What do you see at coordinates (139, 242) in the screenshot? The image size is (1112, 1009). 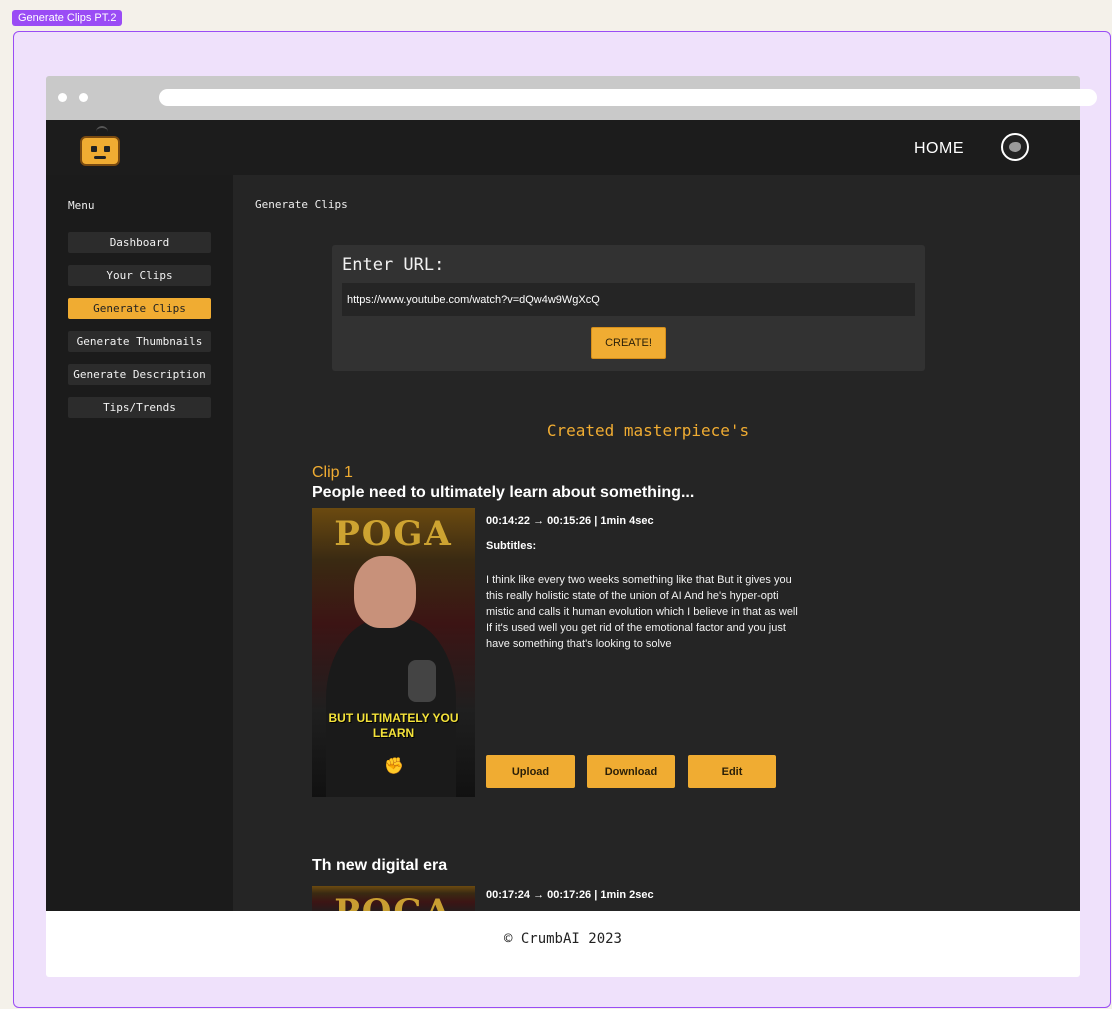 I see `sidebar-item-dashboard: Dashboard` at bounding box center [139, 242].